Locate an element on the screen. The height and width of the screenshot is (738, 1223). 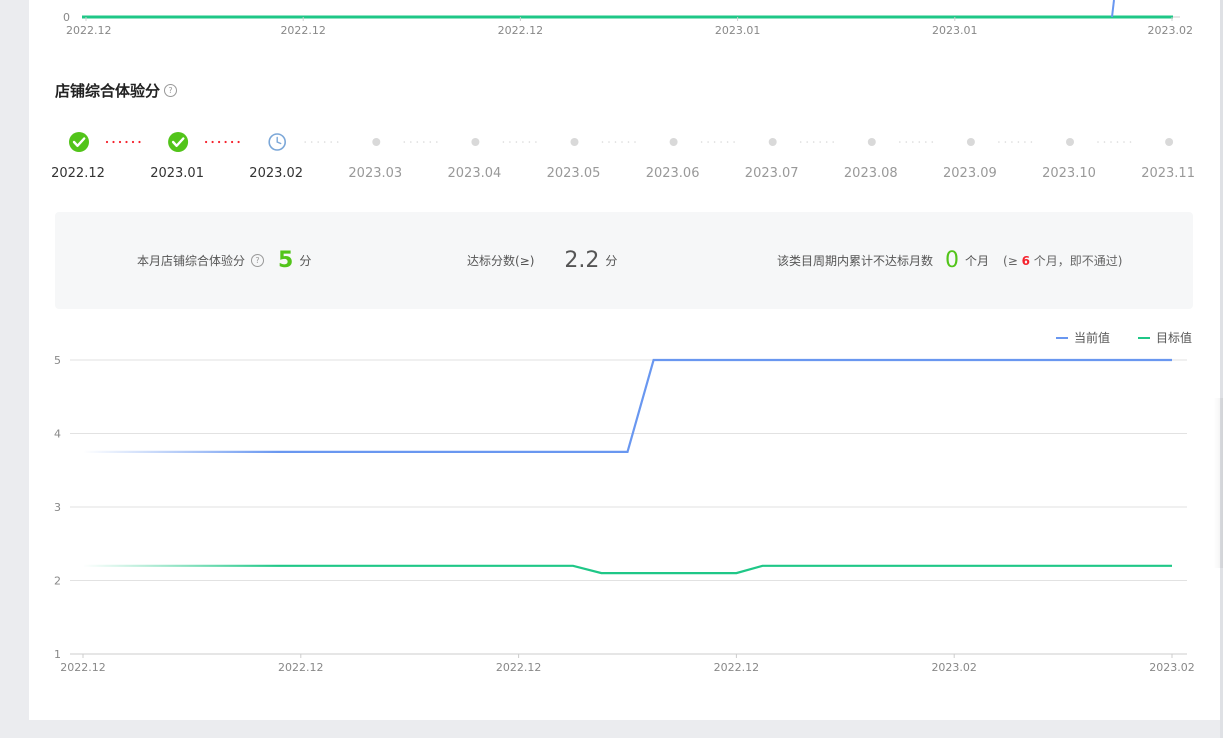
y-tick-label: 3 is located at coordinates (57, 507).